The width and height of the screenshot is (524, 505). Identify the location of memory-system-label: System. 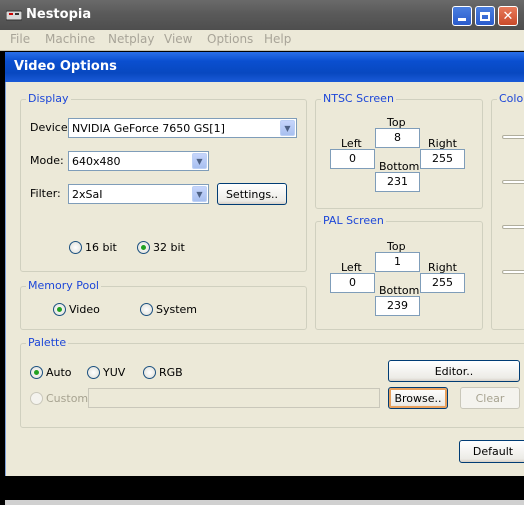
(176, 309).